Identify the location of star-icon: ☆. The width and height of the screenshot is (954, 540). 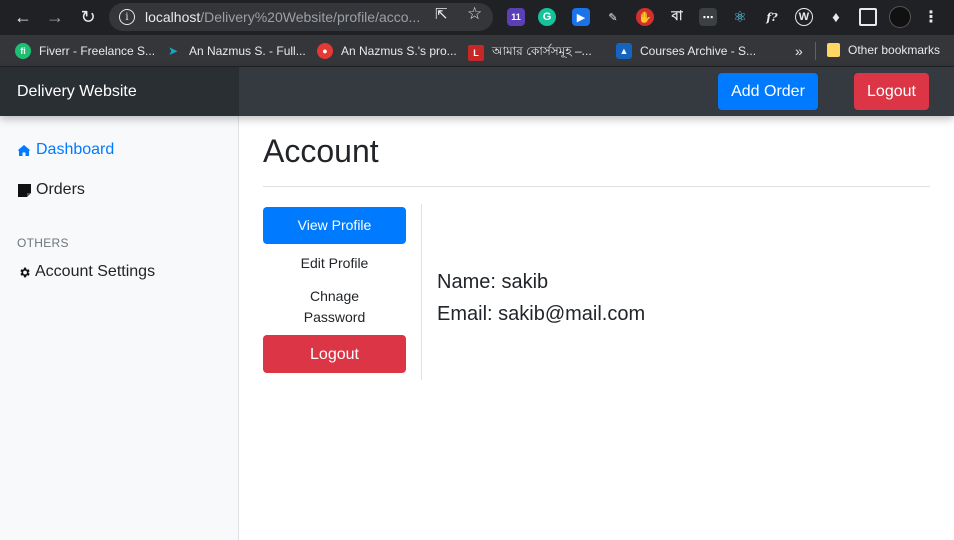
(474, 14).